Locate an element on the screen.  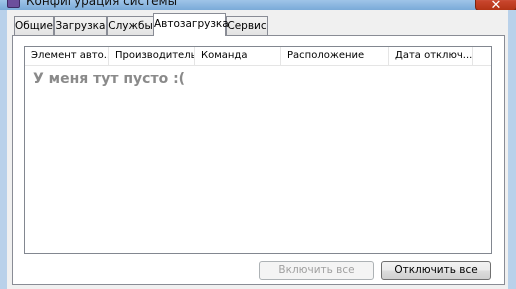
enable-all-button: Включить все is located at coordinates (316, 270).